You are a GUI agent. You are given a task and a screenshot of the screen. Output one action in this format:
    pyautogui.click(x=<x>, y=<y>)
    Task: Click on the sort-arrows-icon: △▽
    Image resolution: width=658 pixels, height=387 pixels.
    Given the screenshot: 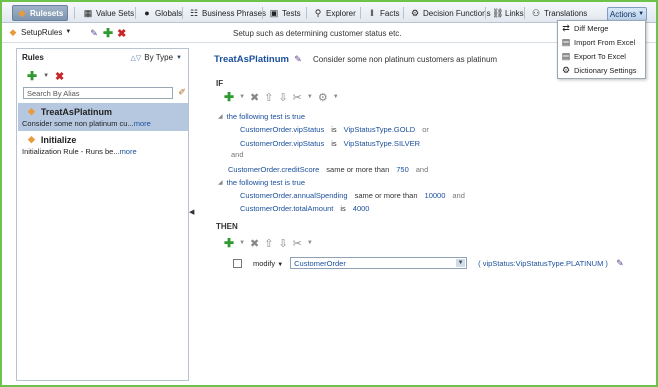 What is the action you would take?
    pyautogui.click(x=136, y=58)
    